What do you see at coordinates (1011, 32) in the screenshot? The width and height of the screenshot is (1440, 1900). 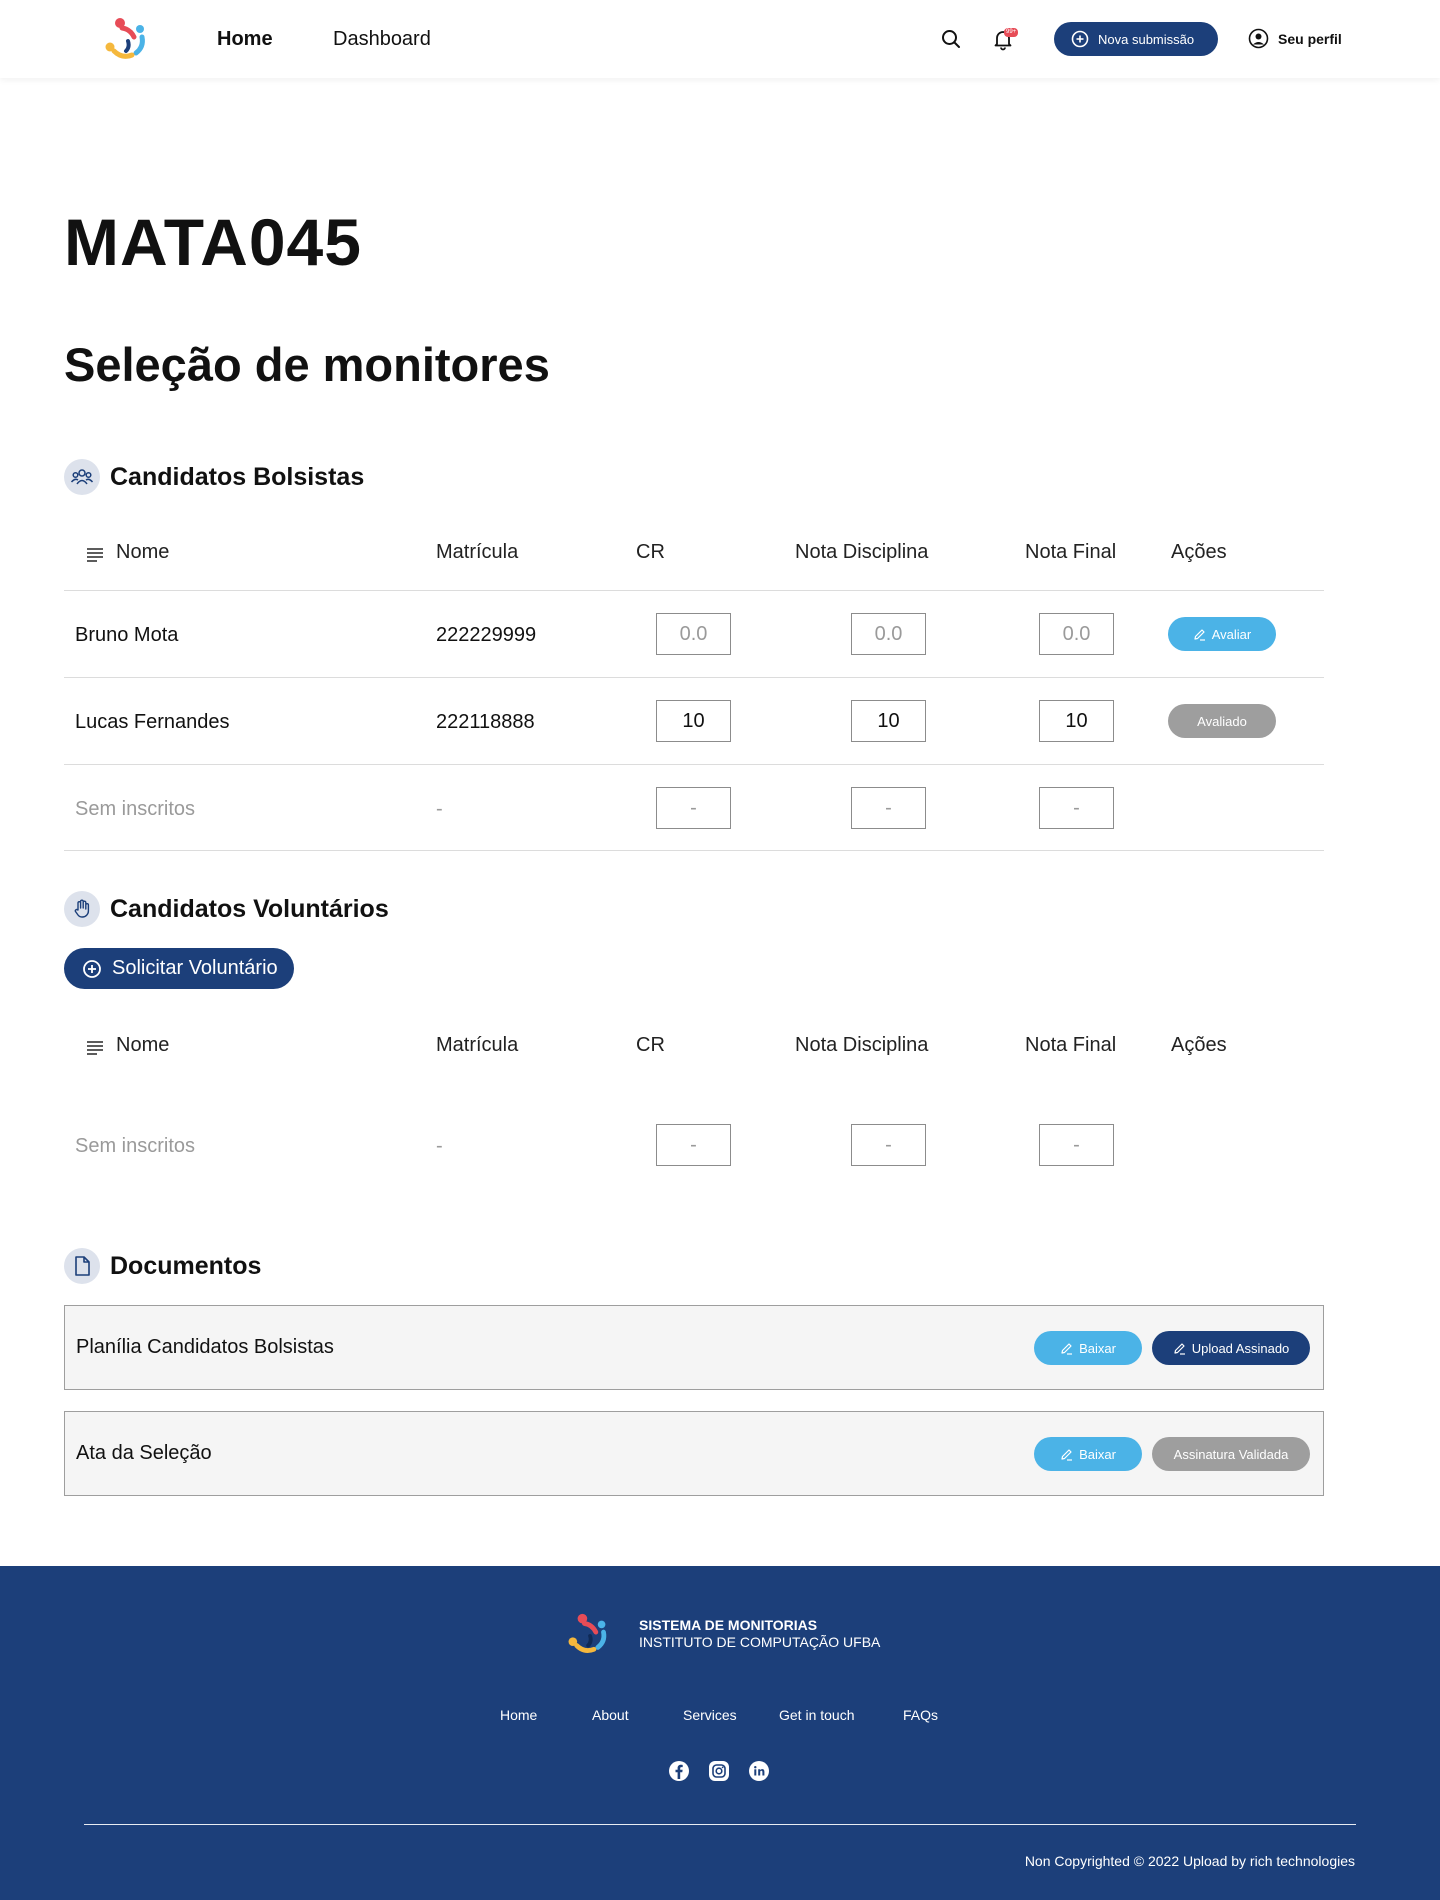 I see `notification-badge: 99+` at bounding box center [1011, 32].